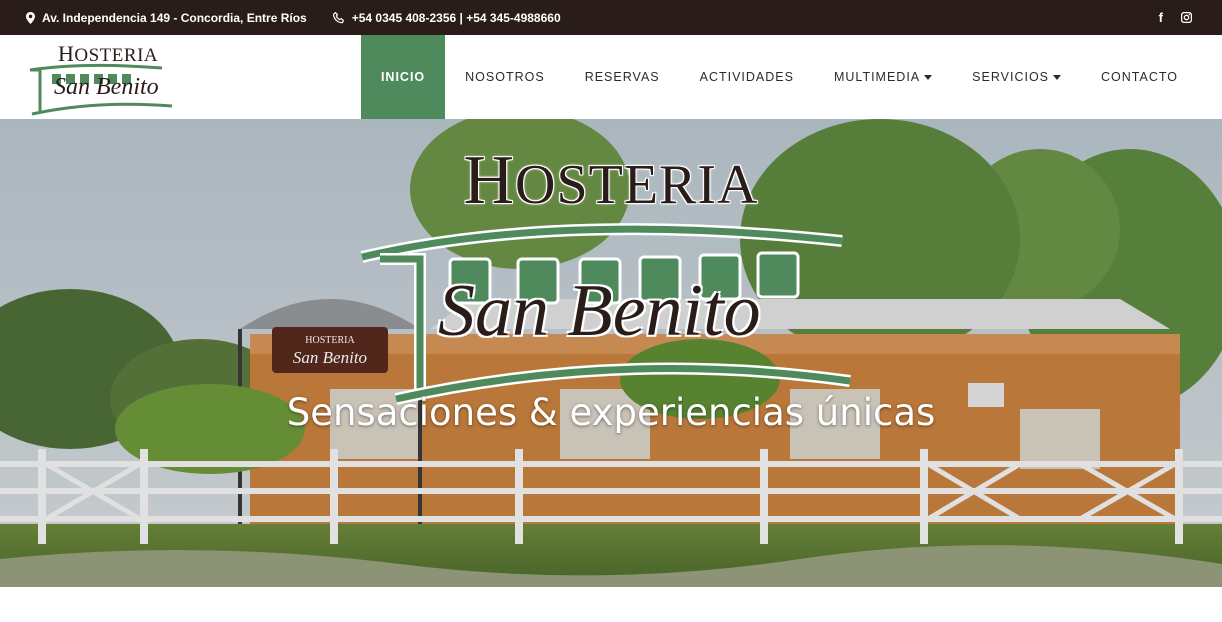 The height and width of the screenshot is (622, 1222). What do you see at coordinates (611, 180) in the screenshot?
I see `hero-title: HOSTERIA` at bounding box center [611, 180].